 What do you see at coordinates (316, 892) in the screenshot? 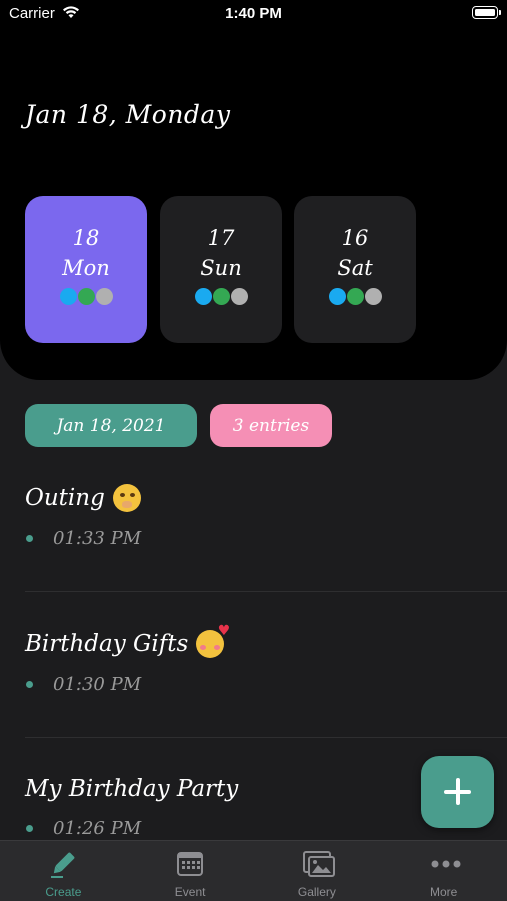
I see `tab-label: Gallery` at bounding box center [316, 892].